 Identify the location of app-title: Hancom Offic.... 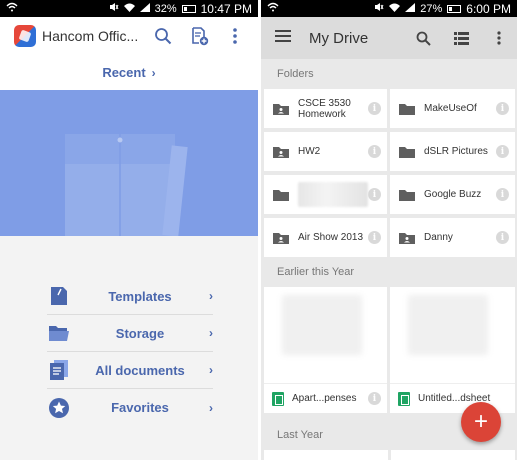
(90, 36).